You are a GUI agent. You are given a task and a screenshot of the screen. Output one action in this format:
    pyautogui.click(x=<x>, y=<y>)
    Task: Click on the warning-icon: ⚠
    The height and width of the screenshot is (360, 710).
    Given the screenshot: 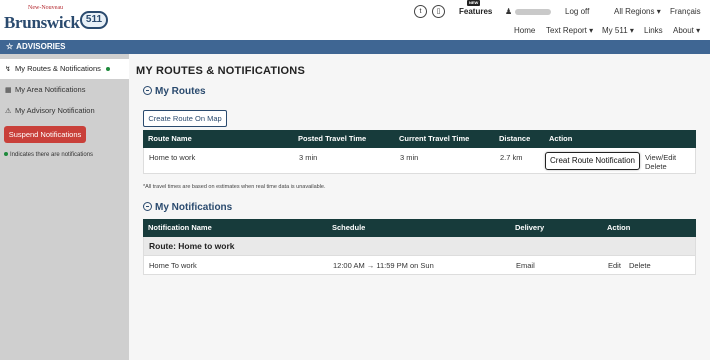 What is the action you would take?
    pyautogui.click(x=8, y=111)
    